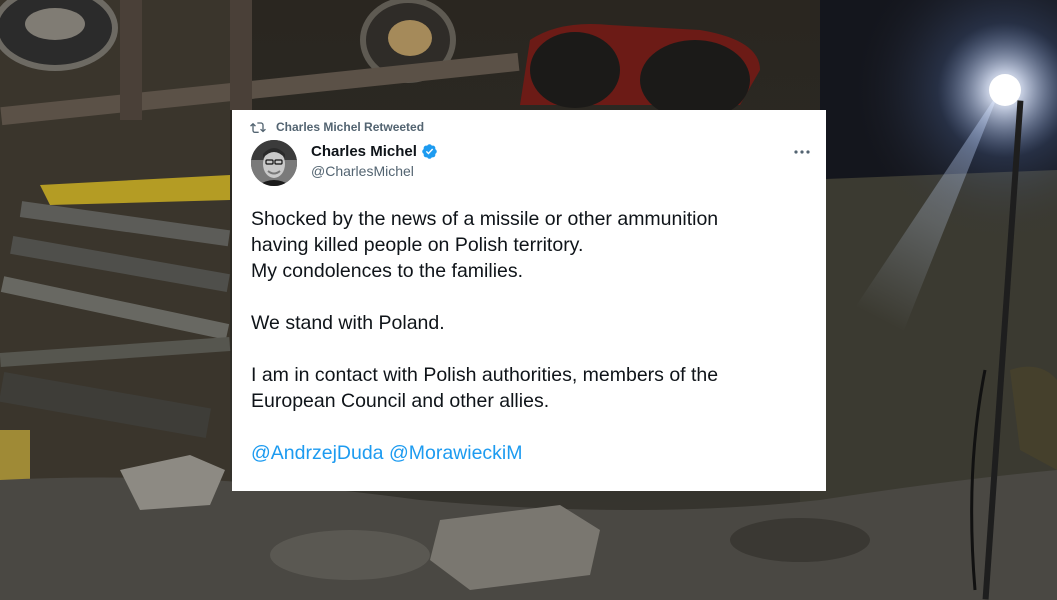 The width and height of the screenshot is (1057, 600). Describe the element at coordinates (374, 171) in the screenshot. I see `author-handle: @CharlesMichel` at that location.